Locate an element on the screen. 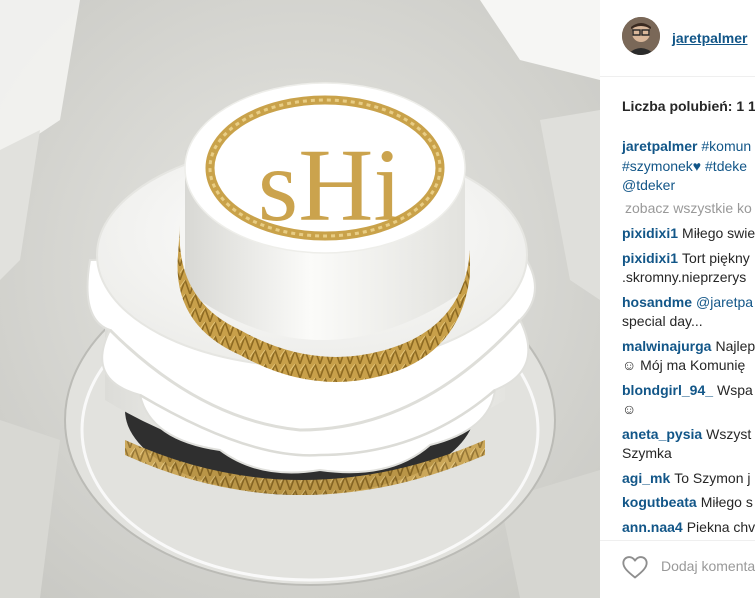  list-item: blondgirl_94_ Wspa ☺ is located at coordinates (688, 401).